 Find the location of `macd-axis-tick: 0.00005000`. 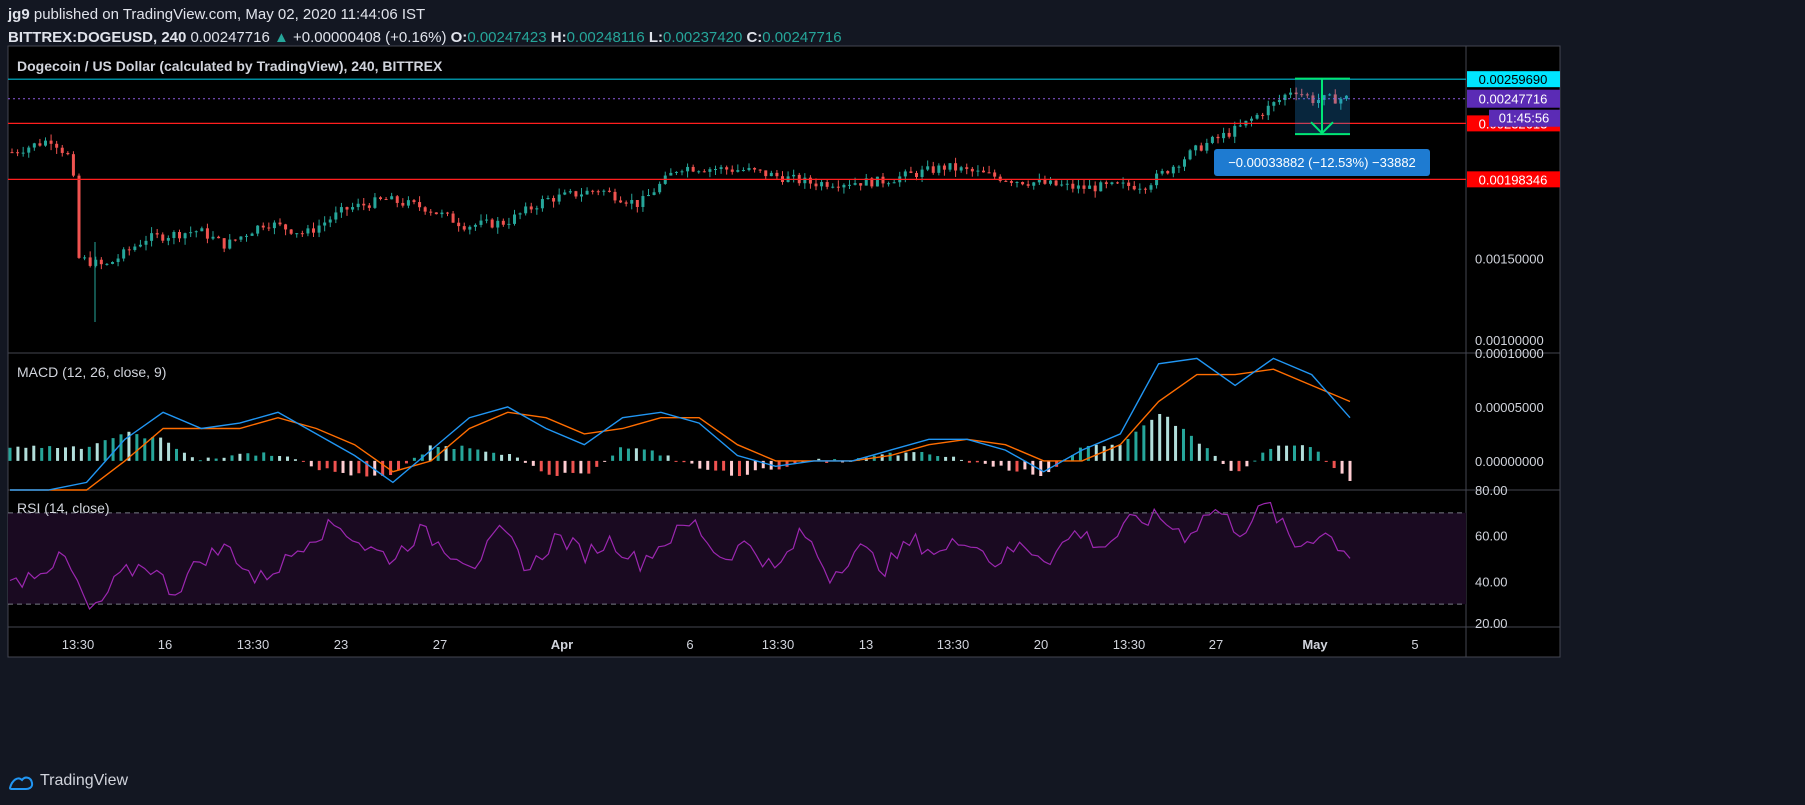

macd-axis-tick: 0.00005000 is located at coordinates (1509, 407).